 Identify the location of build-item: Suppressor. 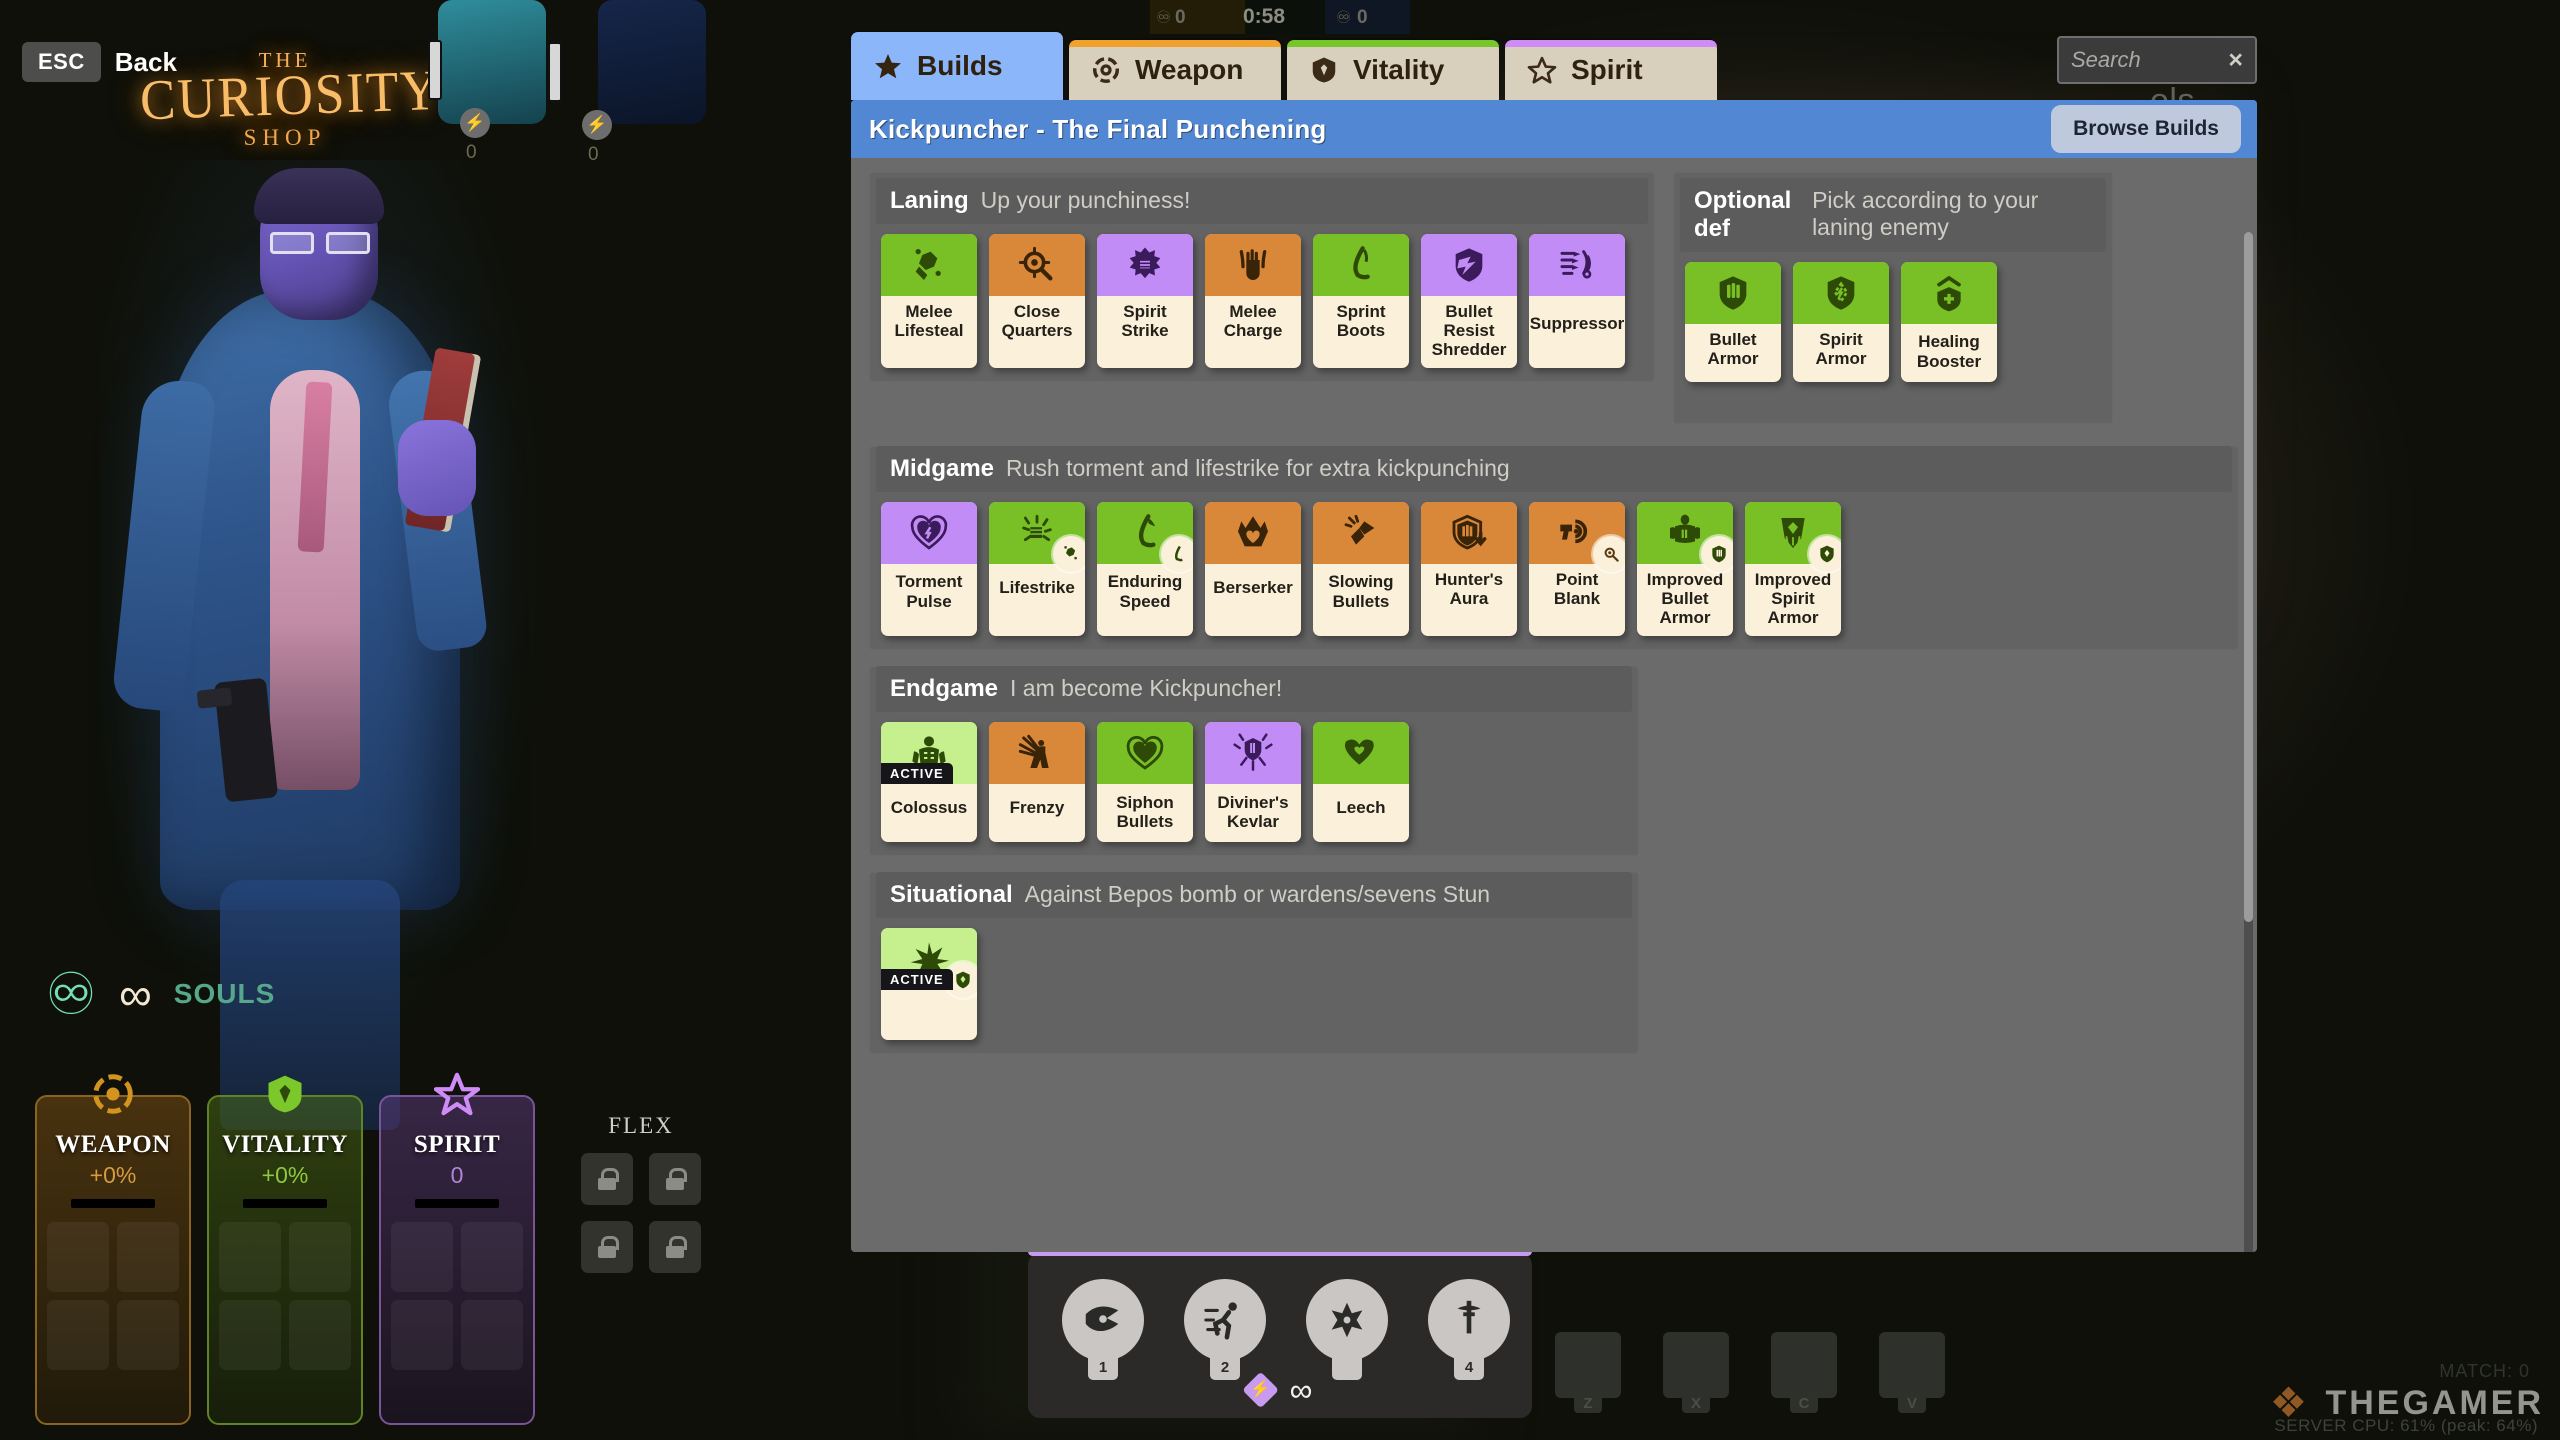
(1577, 301).